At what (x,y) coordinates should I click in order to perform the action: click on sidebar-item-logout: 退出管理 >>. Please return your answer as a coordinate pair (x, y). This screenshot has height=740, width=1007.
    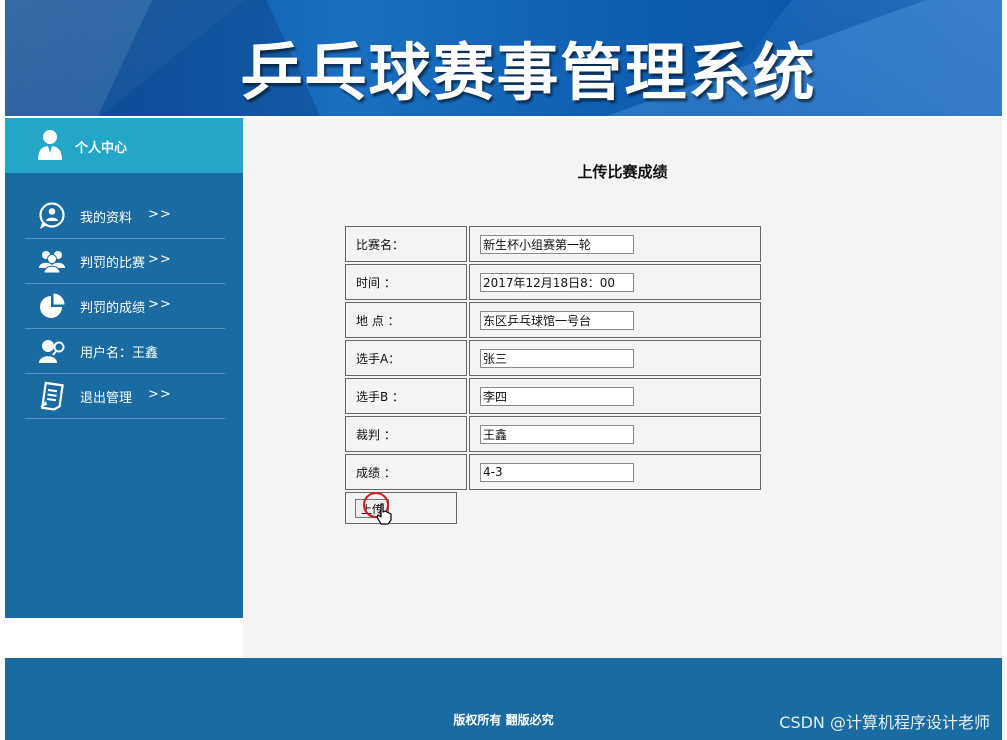
    Looking at the image, I should click on (125, 396).